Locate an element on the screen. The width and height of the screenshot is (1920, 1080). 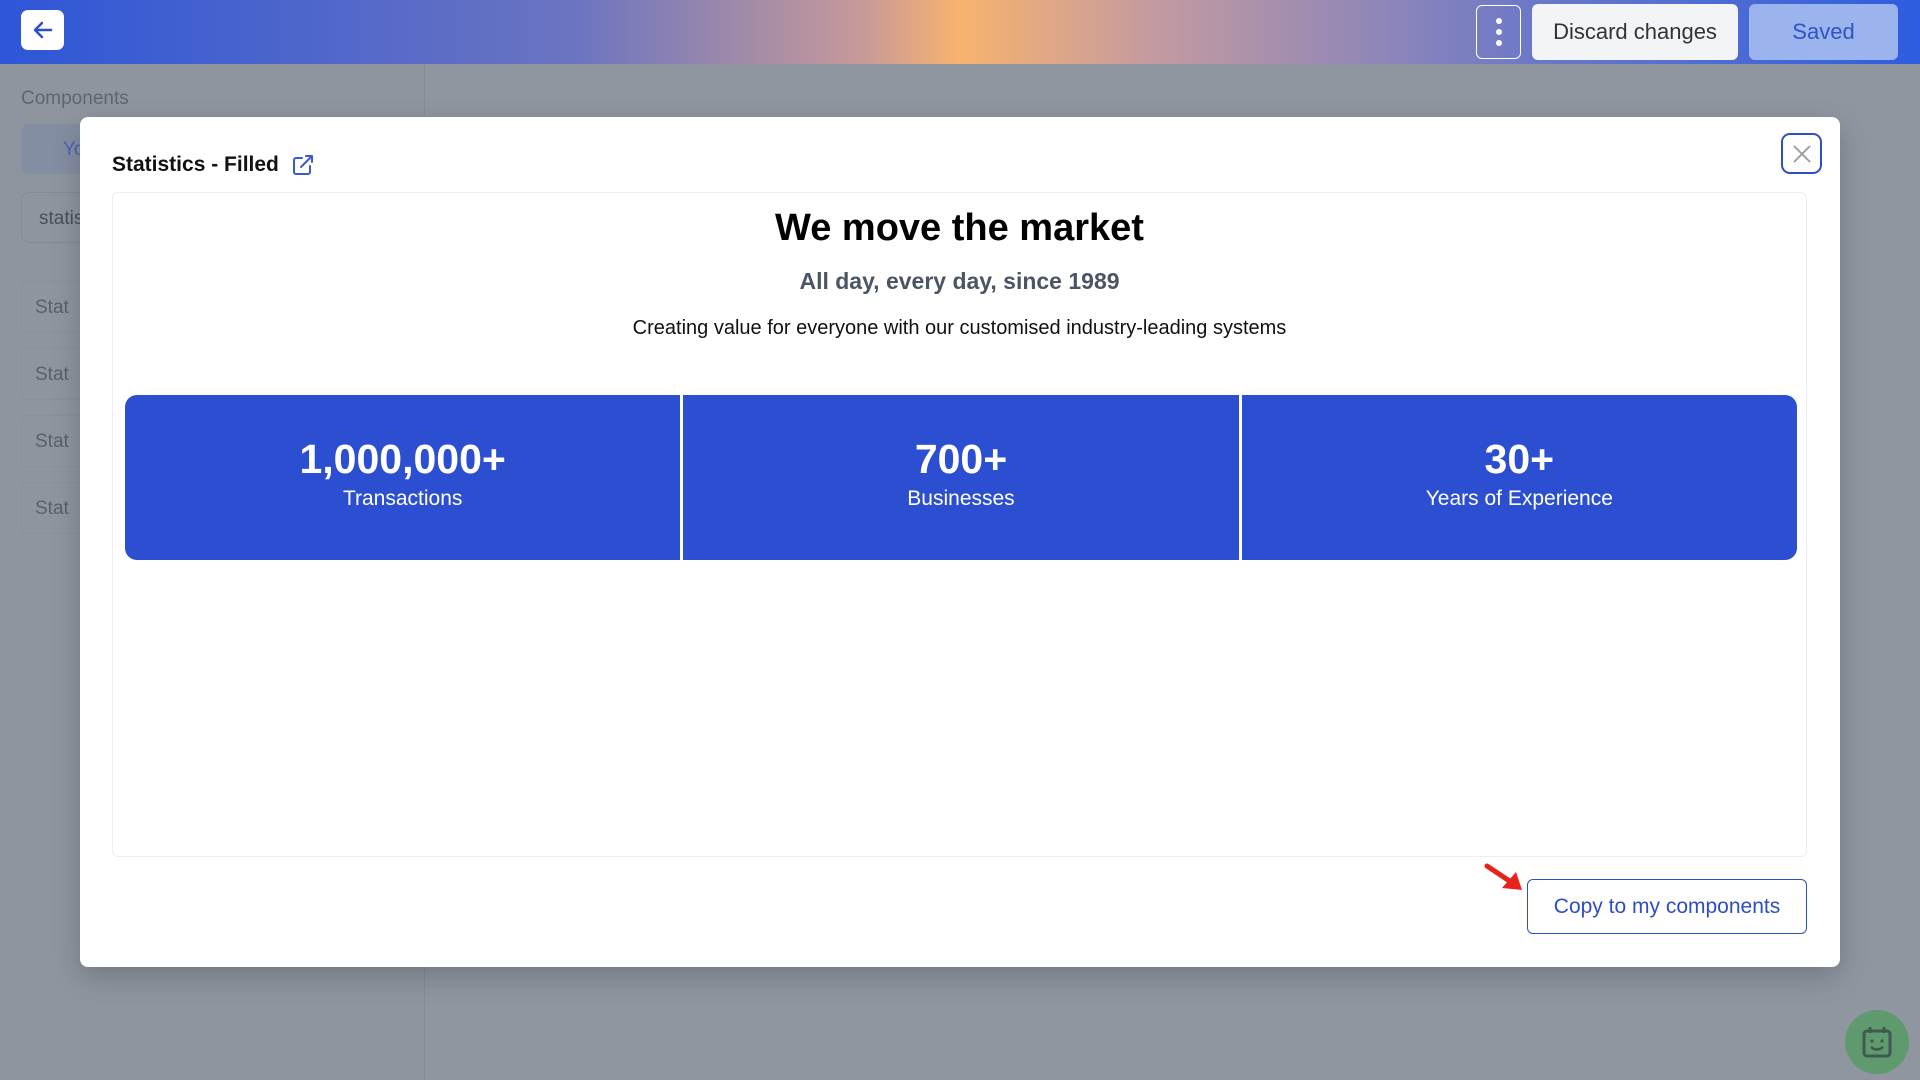
discard-changes-button: Discard changes is located at coordinates (1635, 32).